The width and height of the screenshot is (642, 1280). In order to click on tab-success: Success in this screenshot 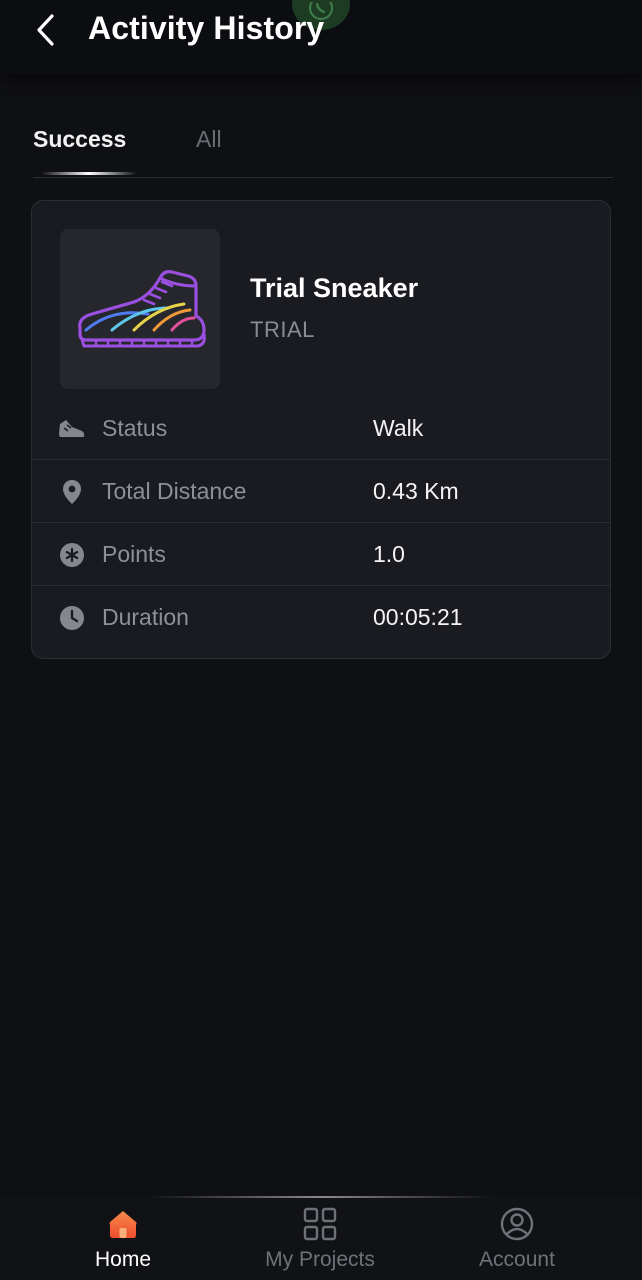, I will do `click(79, 139)`.